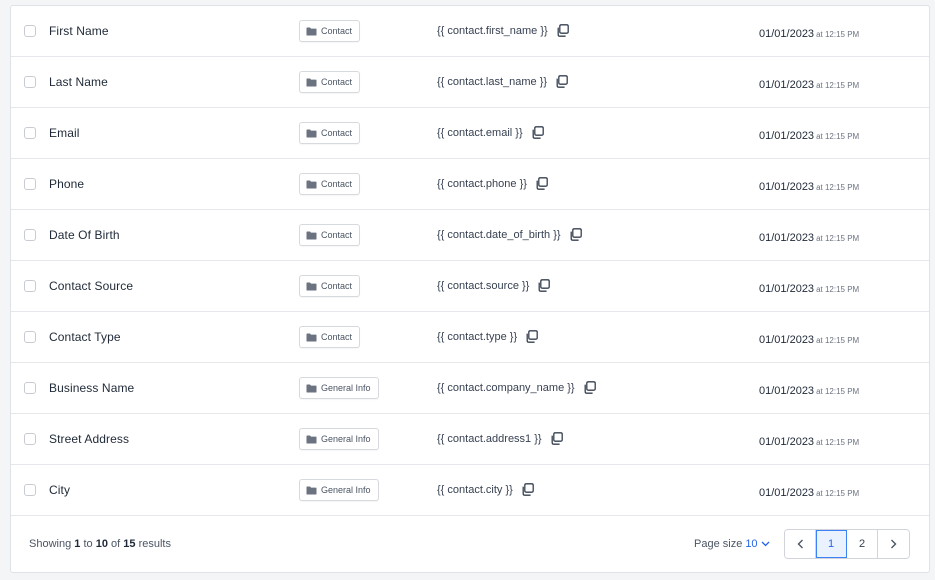 The height and width of the screenshot is (580, 935). What do you see at coordinates (480, 132) in the screenshot?
I see `merge-field-text: {{ contact.email }}` at bounding box center [480, 132].